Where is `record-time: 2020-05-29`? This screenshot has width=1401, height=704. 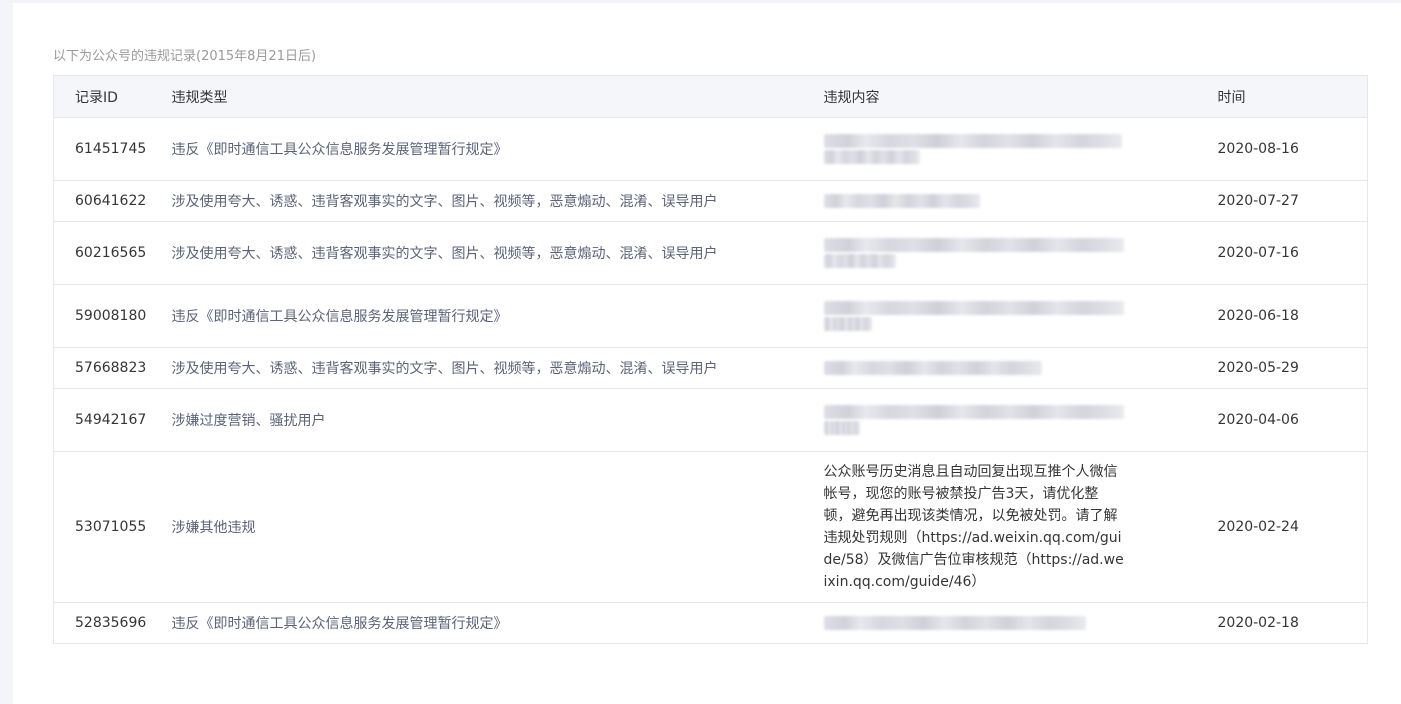
record-time: 2020-05-29 is located at coordinates (1292, 368).